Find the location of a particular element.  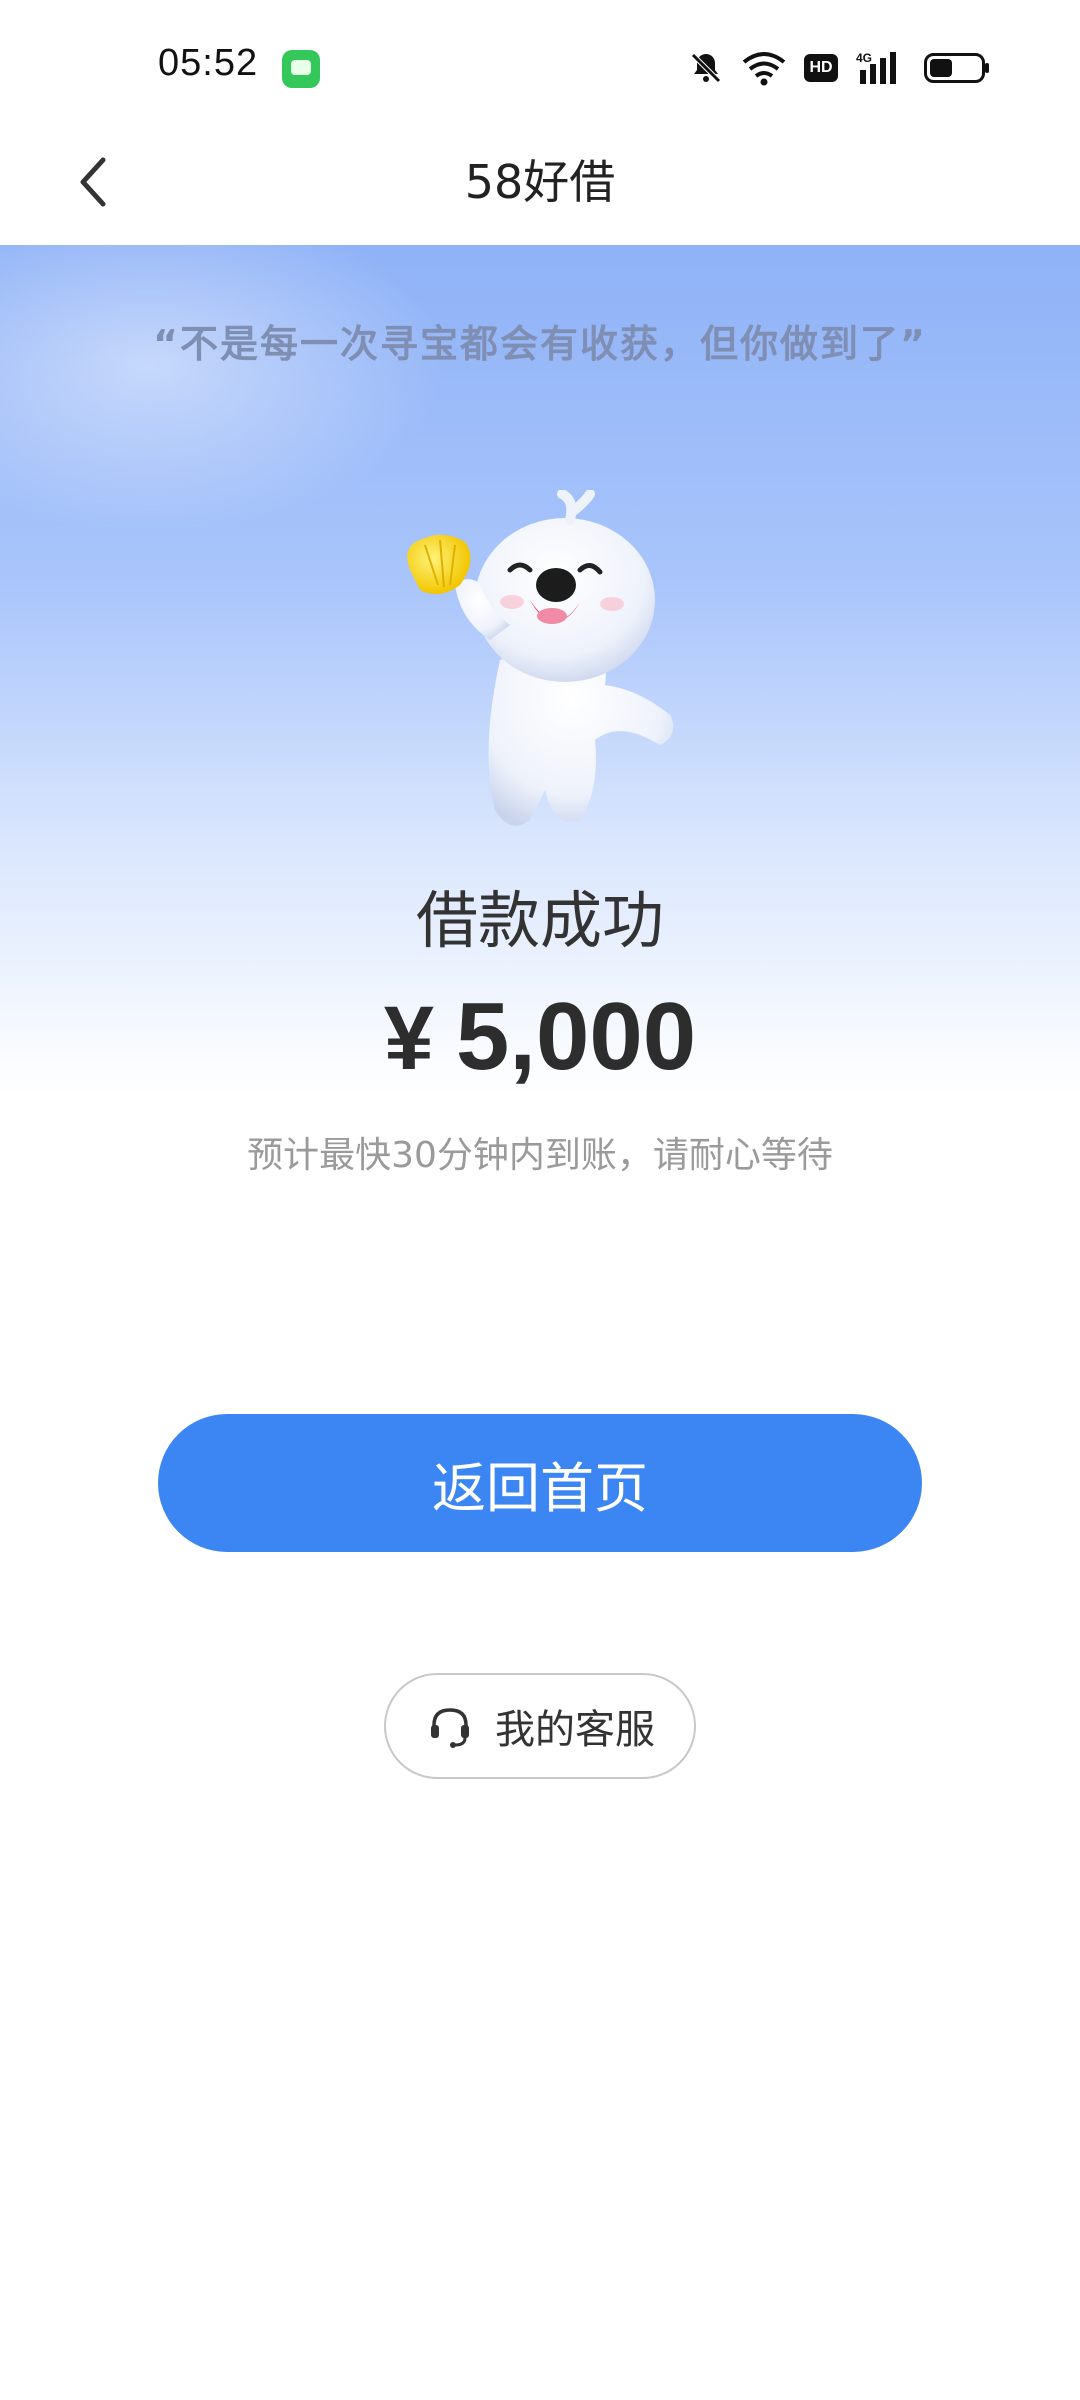

page-title: 58好借 is located at coordinates (540, 182).